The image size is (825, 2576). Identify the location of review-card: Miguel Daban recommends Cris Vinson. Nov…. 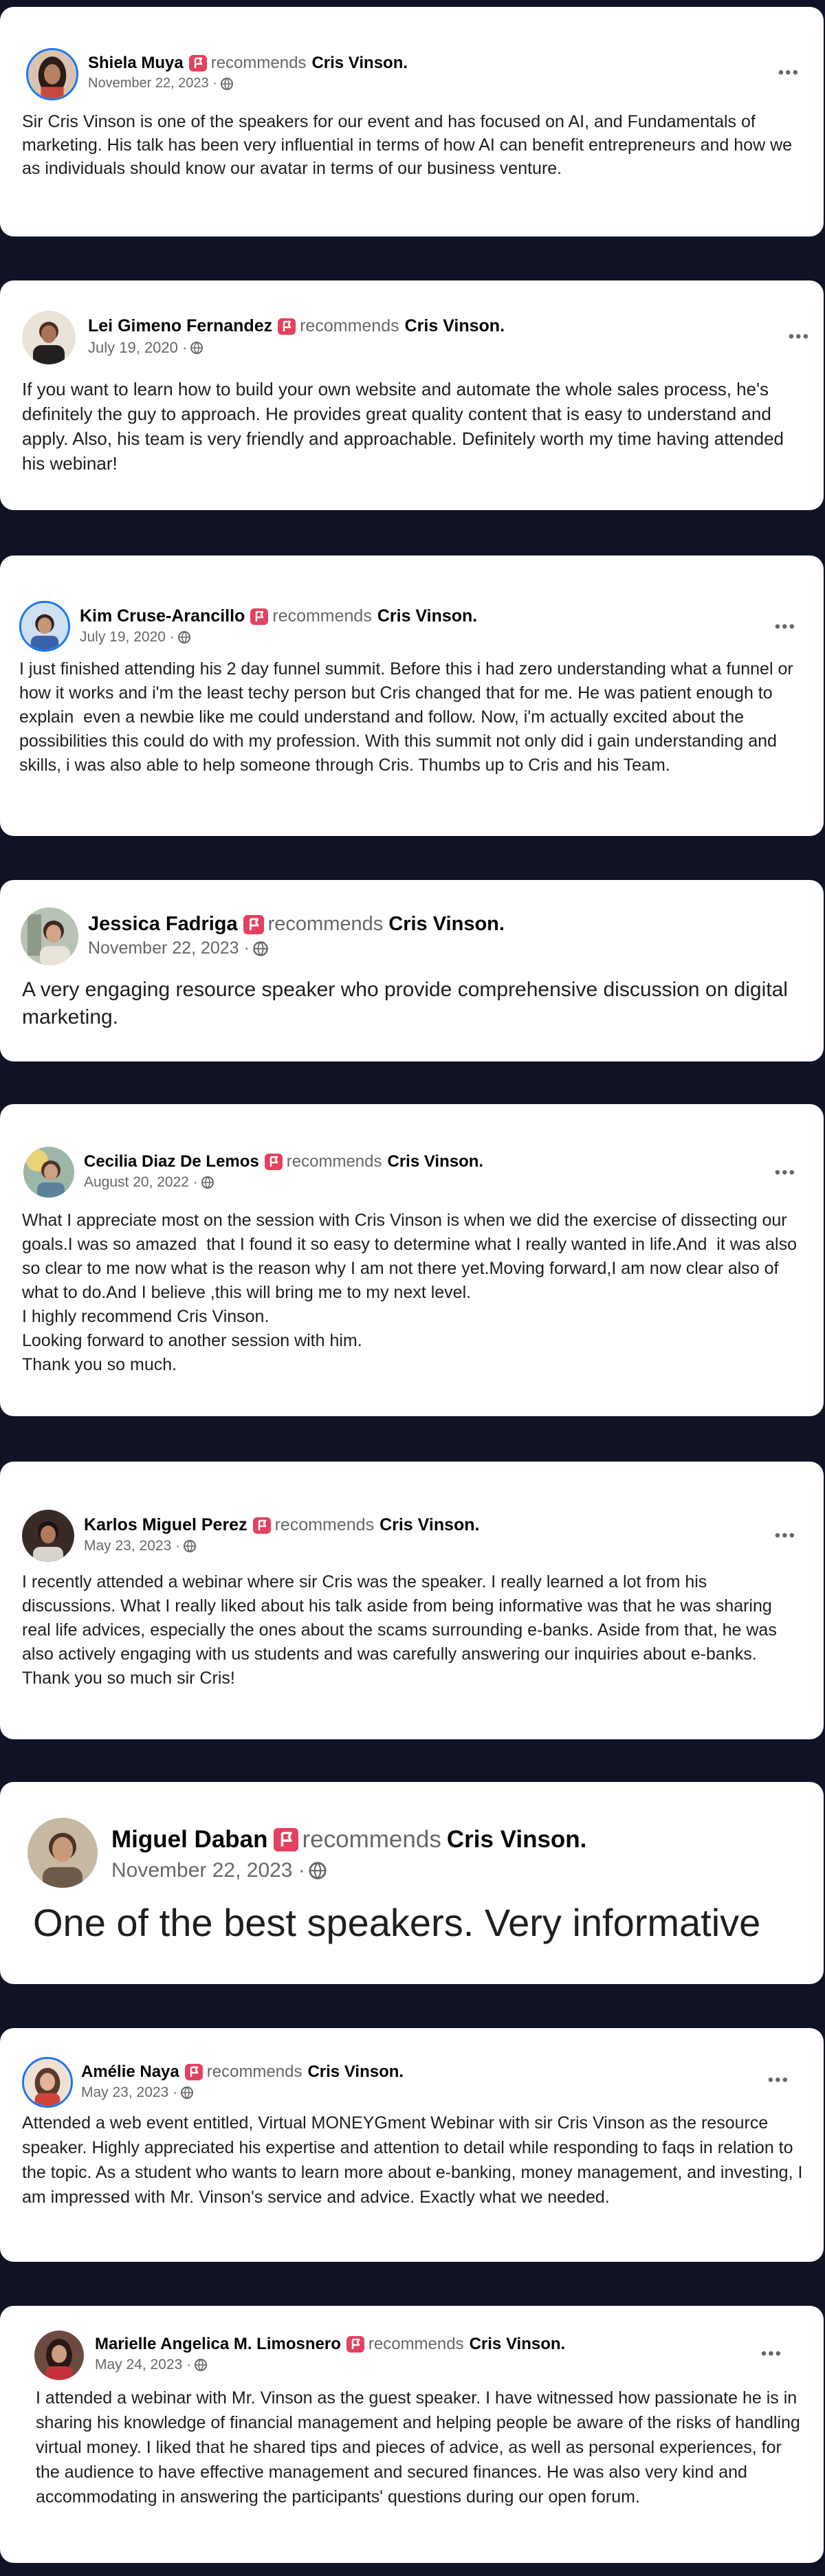
(412, 1883).